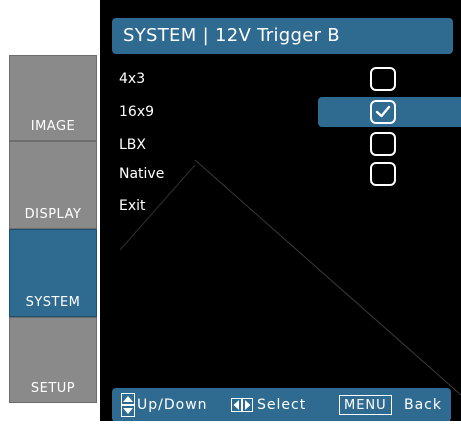  Describe the element at coordinates (53, 98) in the screenshot. I see `tab-image: IMAGE` at that location.